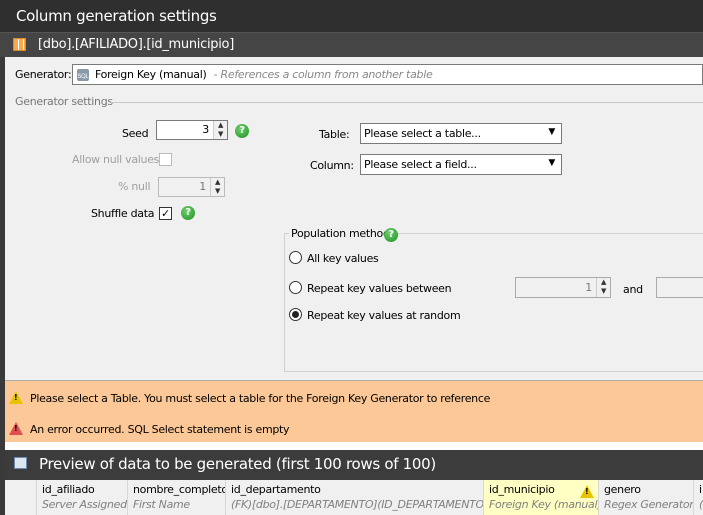 Image resolution: width=703 pixels, height=515 pixels. I want to click on window-title: Column generation settings, so click(351, 16).